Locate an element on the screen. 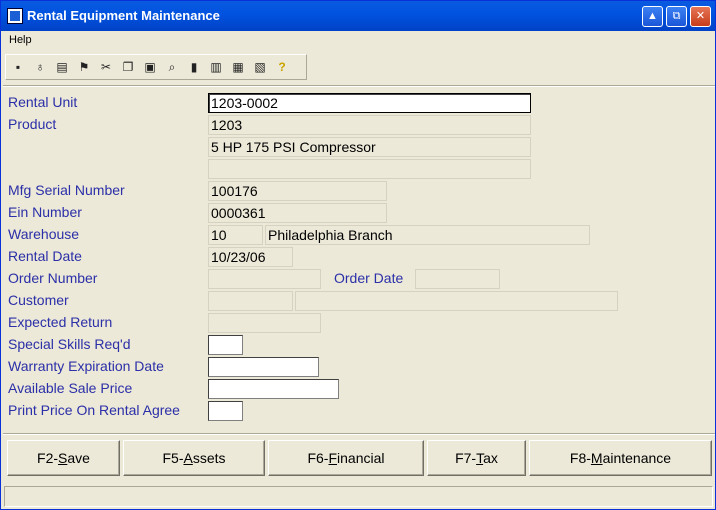 The height and width of the screenshot is (510, 716). ein-number-field: 0000361 is located at coordinates (297, 213).